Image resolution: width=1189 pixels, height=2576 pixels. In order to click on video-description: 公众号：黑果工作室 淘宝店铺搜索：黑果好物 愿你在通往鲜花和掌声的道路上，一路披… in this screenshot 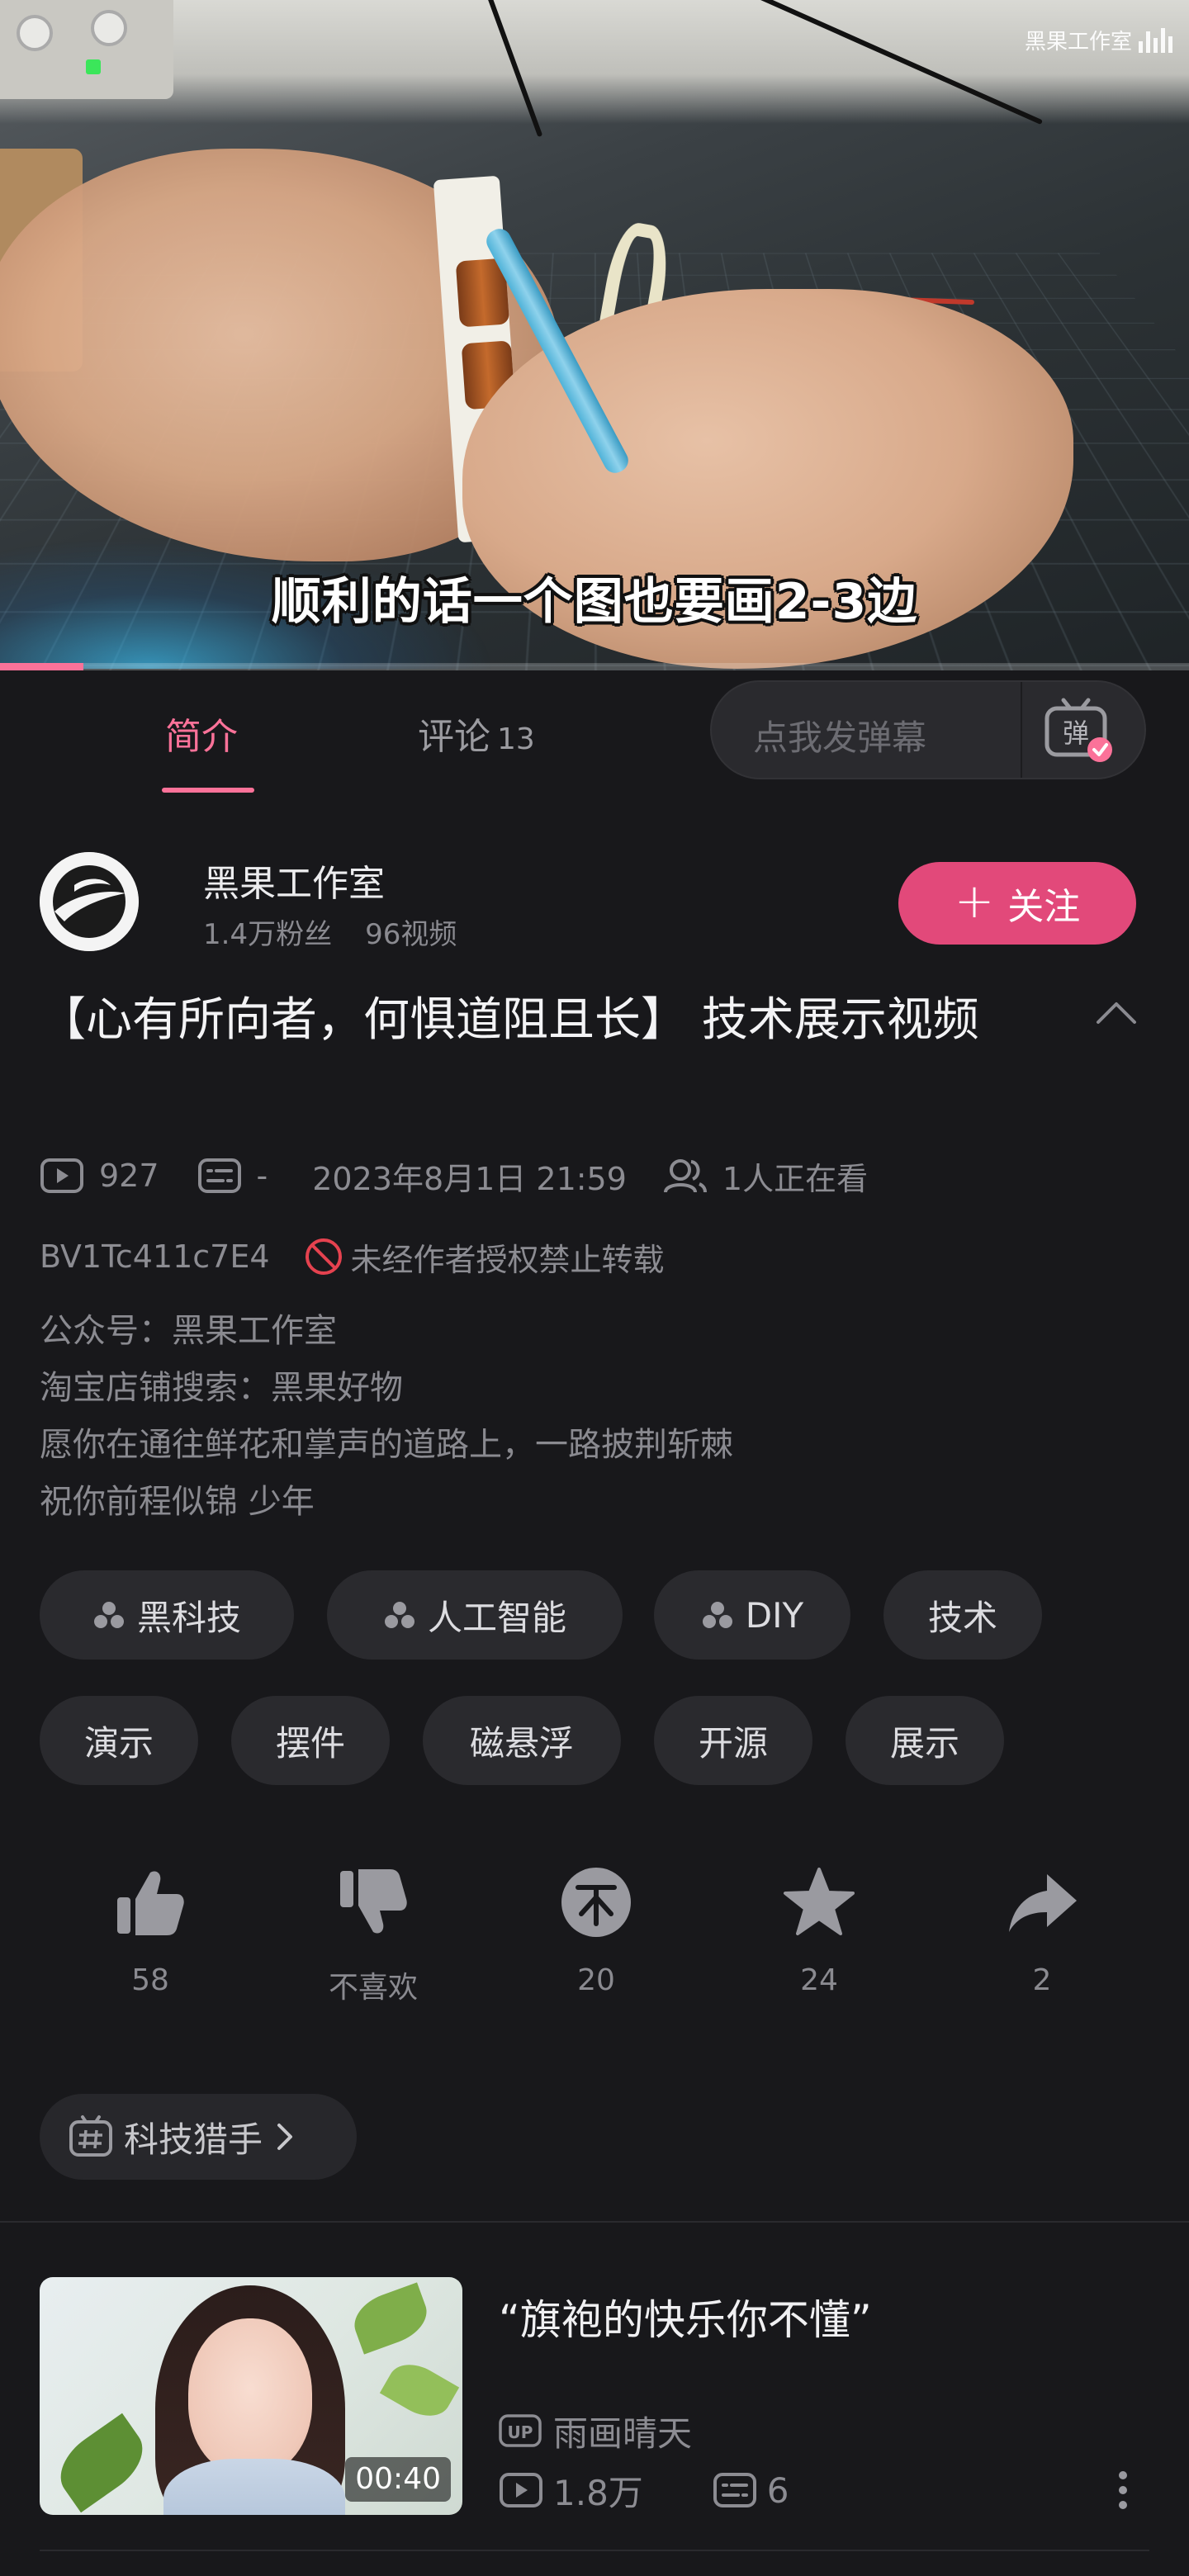, I will do `click(386, 1417)`.